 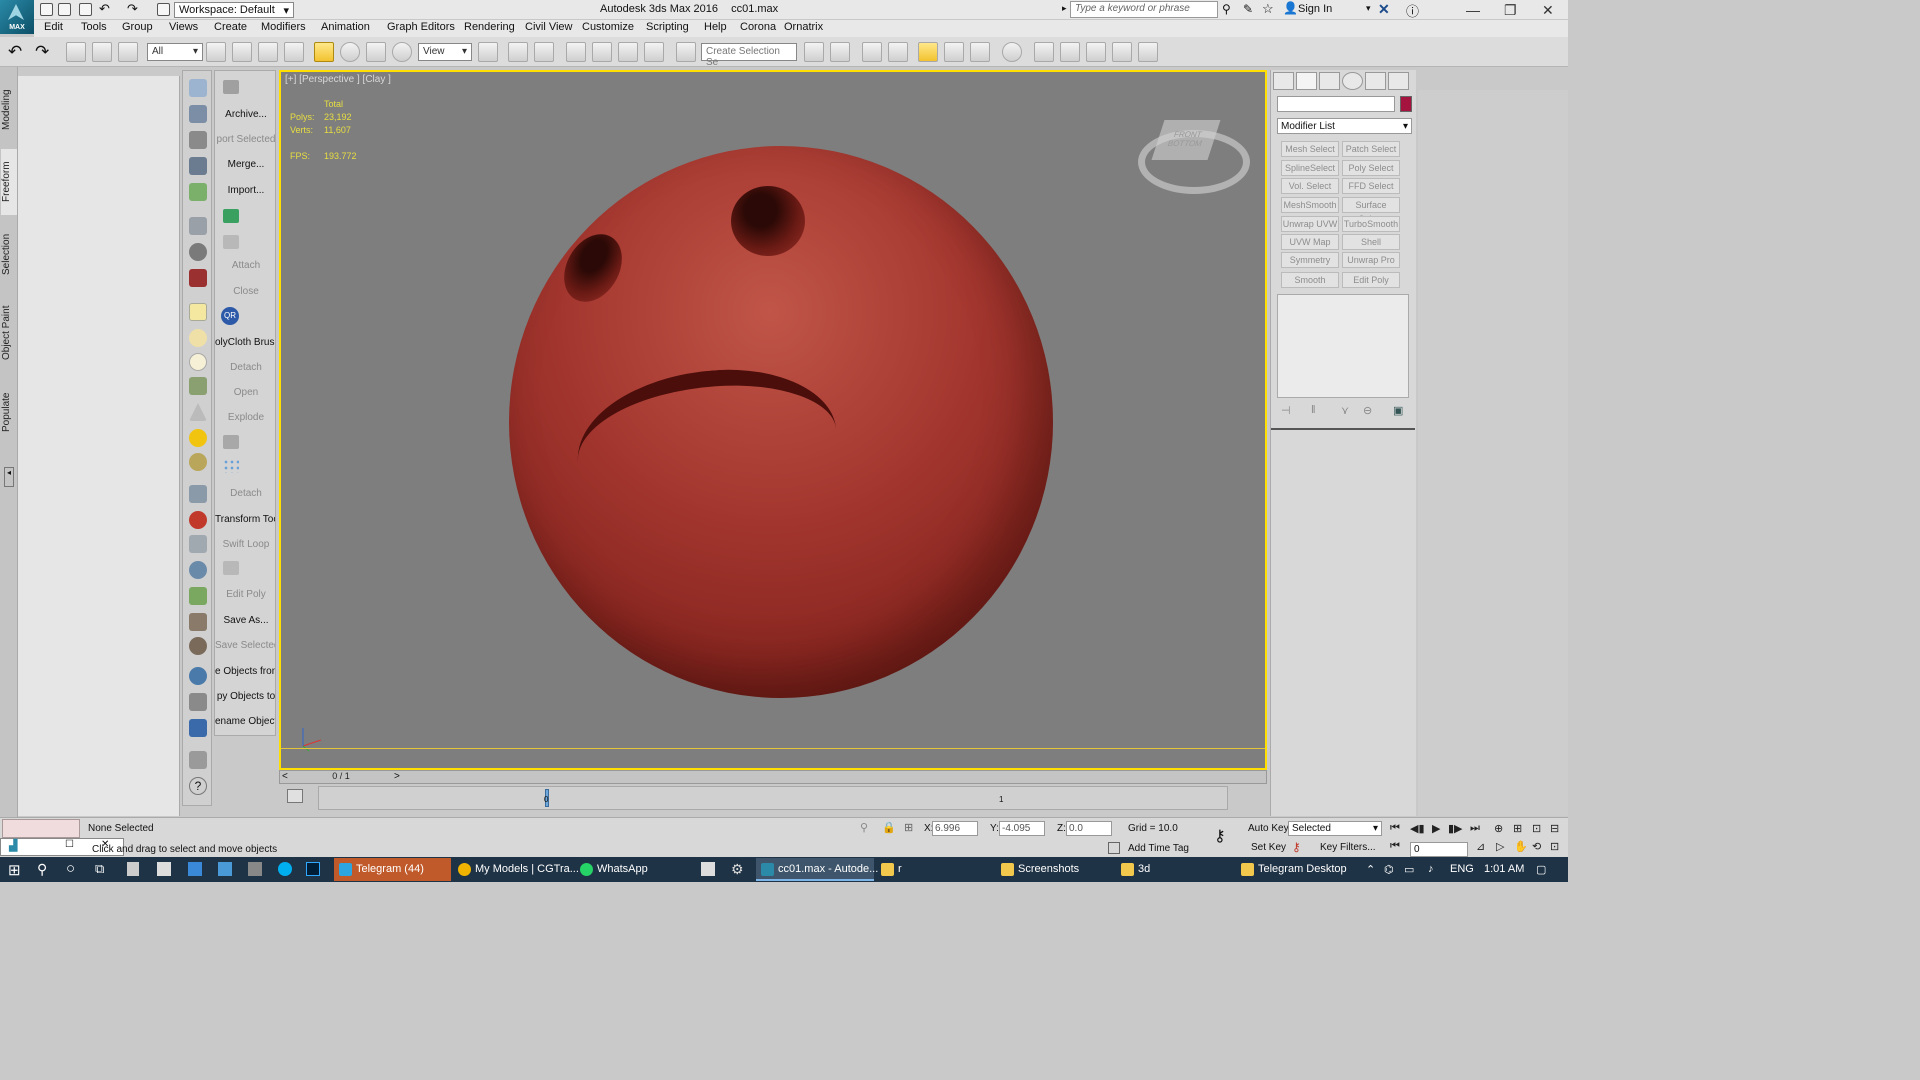 What do you see at coordinates (255, 869) in the screenshot?
I see `tool-icon` at bounding box center [255, 869].